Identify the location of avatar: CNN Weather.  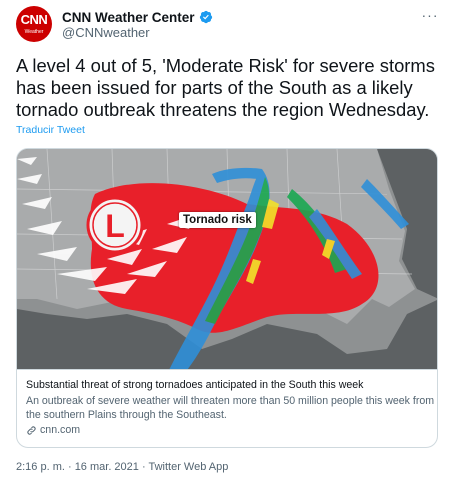
(34, 24).